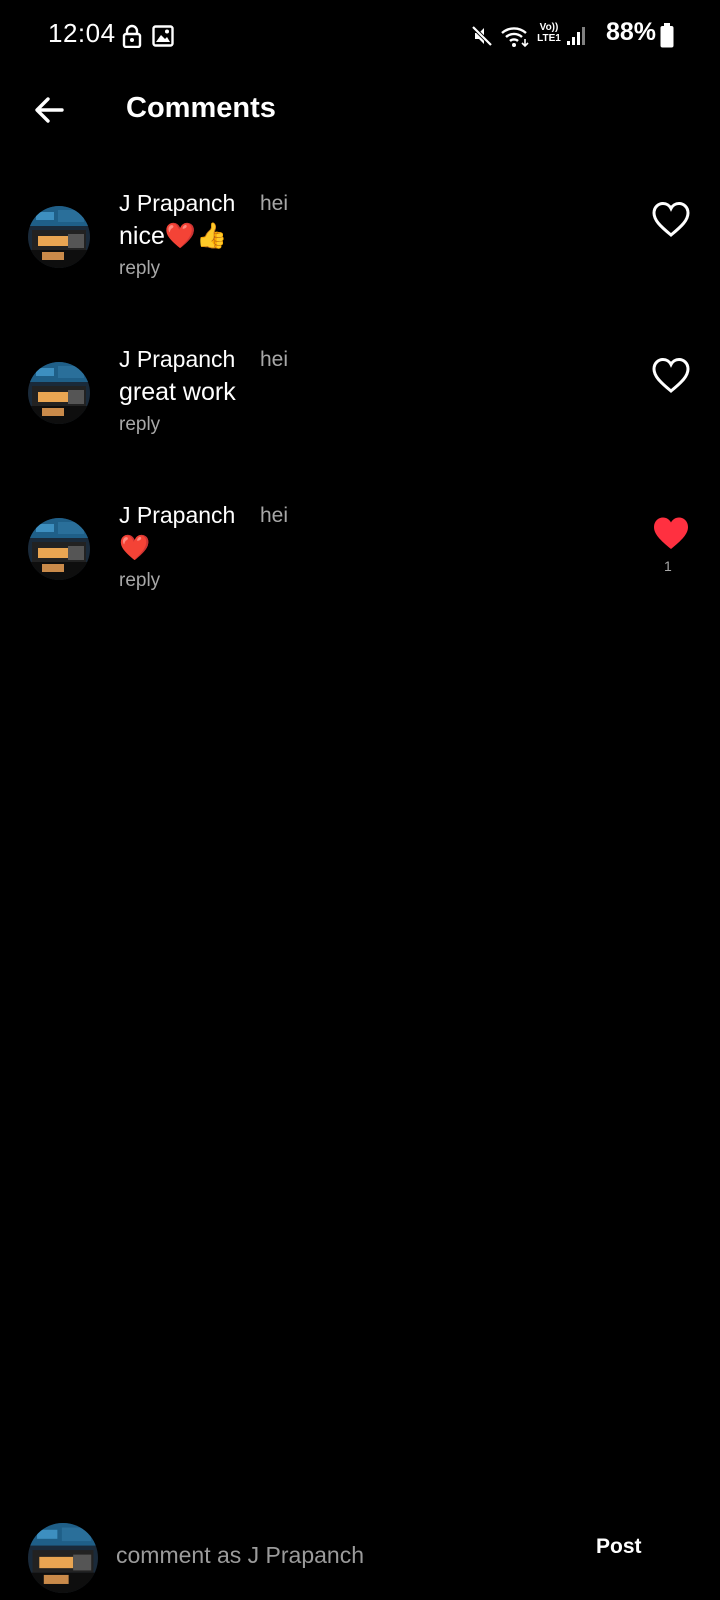  What do you see at coordinates (549, 33) in the screenshot?
I see `volte-label: Vo)) LTE1` at bounding box center [549, 33].